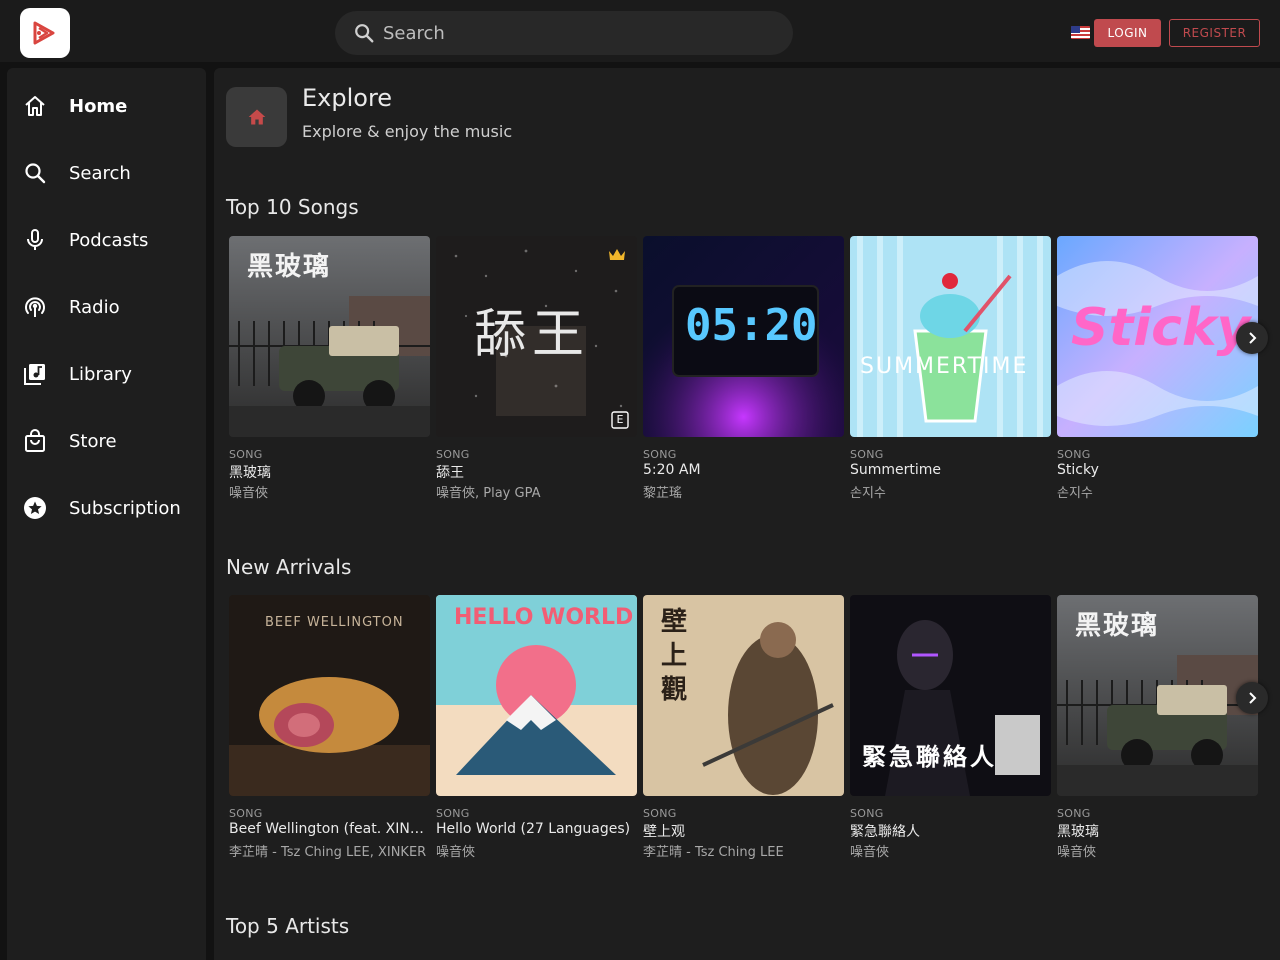 This screenshot has width=1280, height=960. I want to click on song-artist: 噪音俠, Play GPA, so click(536, 491).